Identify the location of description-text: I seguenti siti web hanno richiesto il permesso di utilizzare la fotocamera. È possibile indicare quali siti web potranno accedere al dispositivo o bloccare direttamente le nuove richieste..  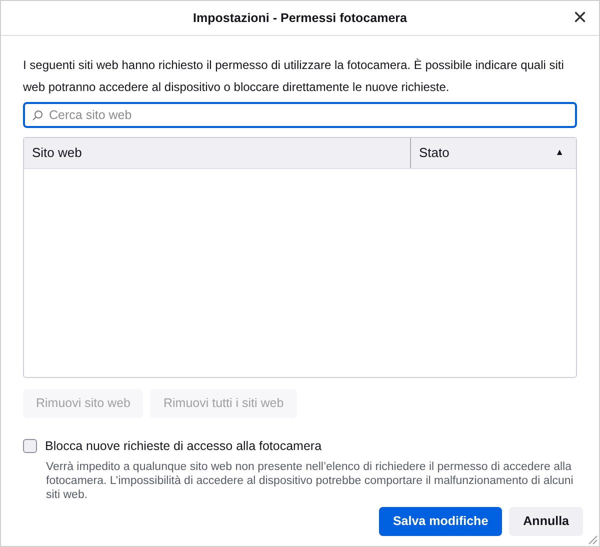
(294, 76).